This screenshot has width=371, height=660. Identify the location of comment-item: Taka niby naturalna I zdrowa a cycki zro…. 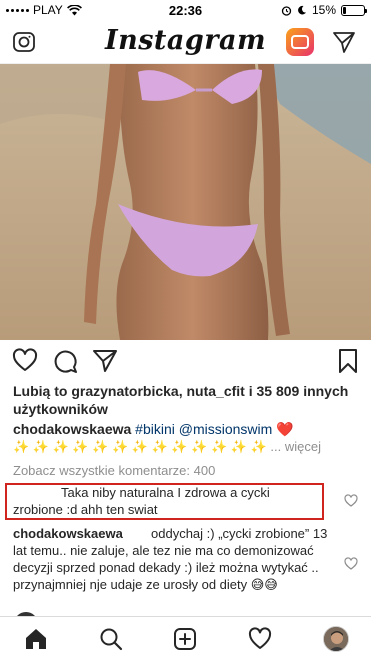
(168, 501).